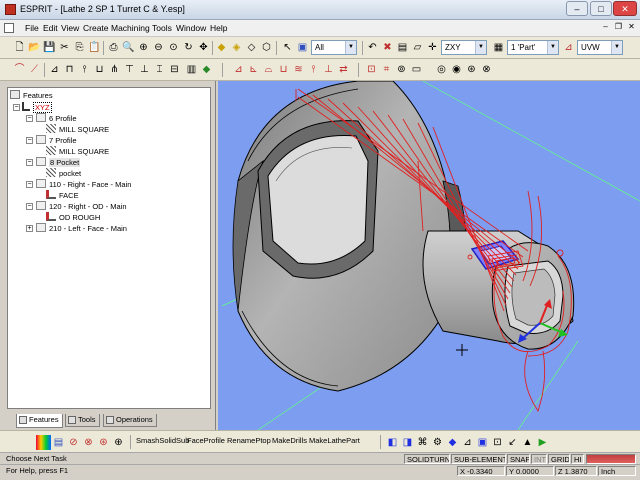  I want to click on layers-icon: ▤, so click(58, 442).